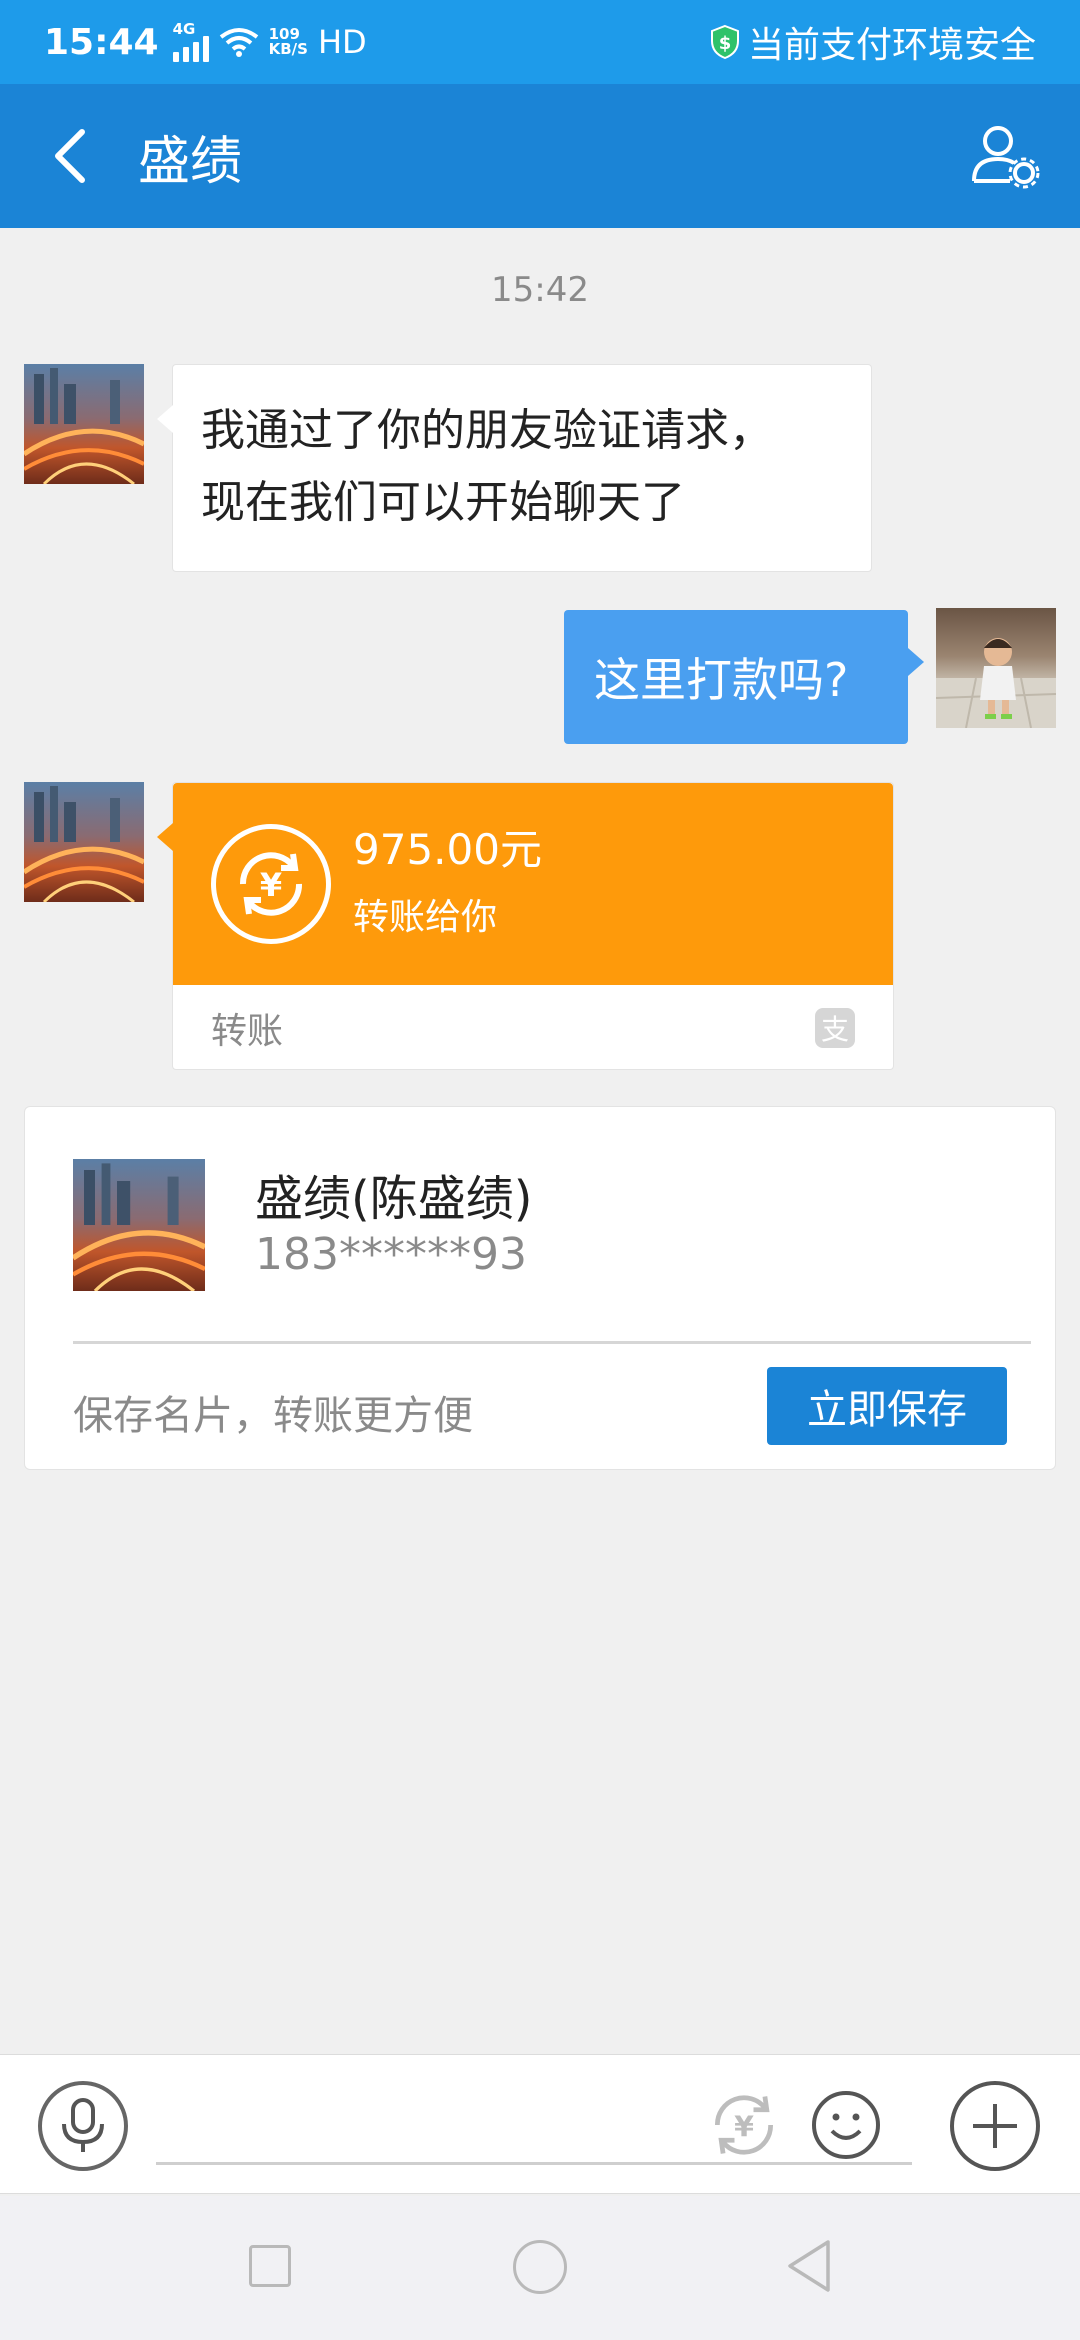 This screenshot has height=2340, width=1080. What do you see at coordinates (247, 1031) in the screenshot?
I see `transfer-label: 转账` at bounding box center [247, 1031].